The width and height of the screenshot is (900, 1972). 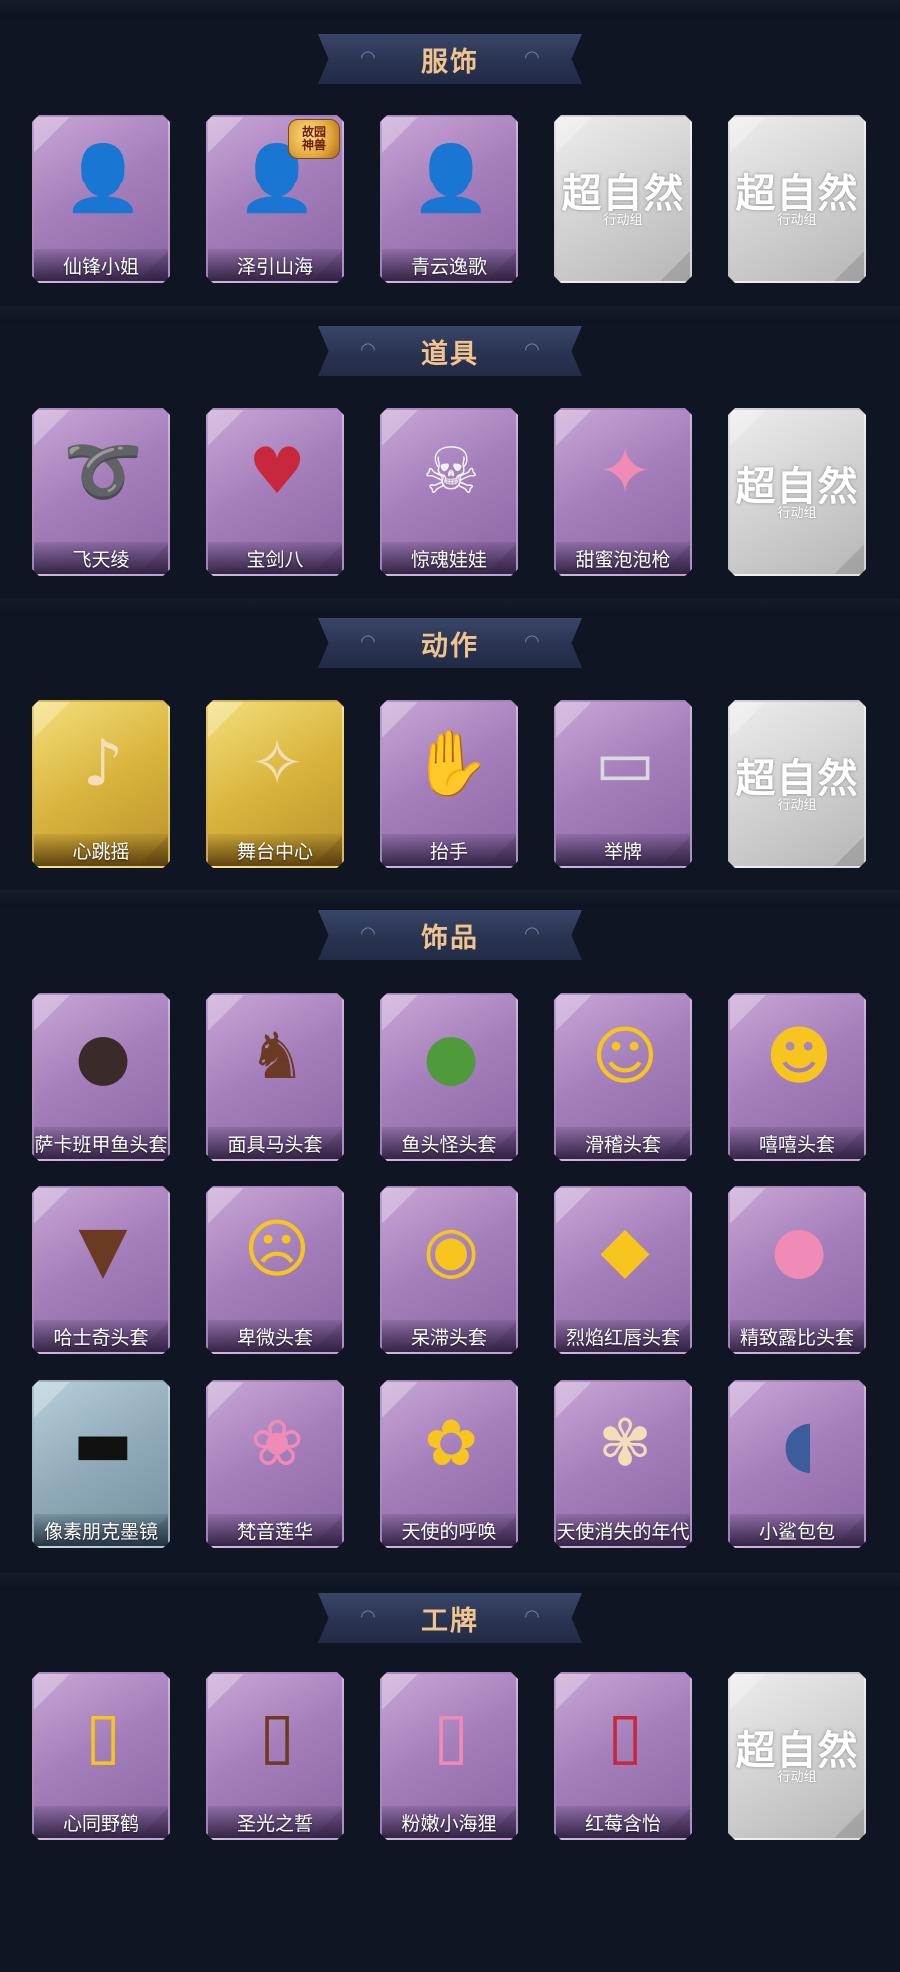 I want to click on item-label-bar: 惊魂娃娃, so click(x=449, y=558).